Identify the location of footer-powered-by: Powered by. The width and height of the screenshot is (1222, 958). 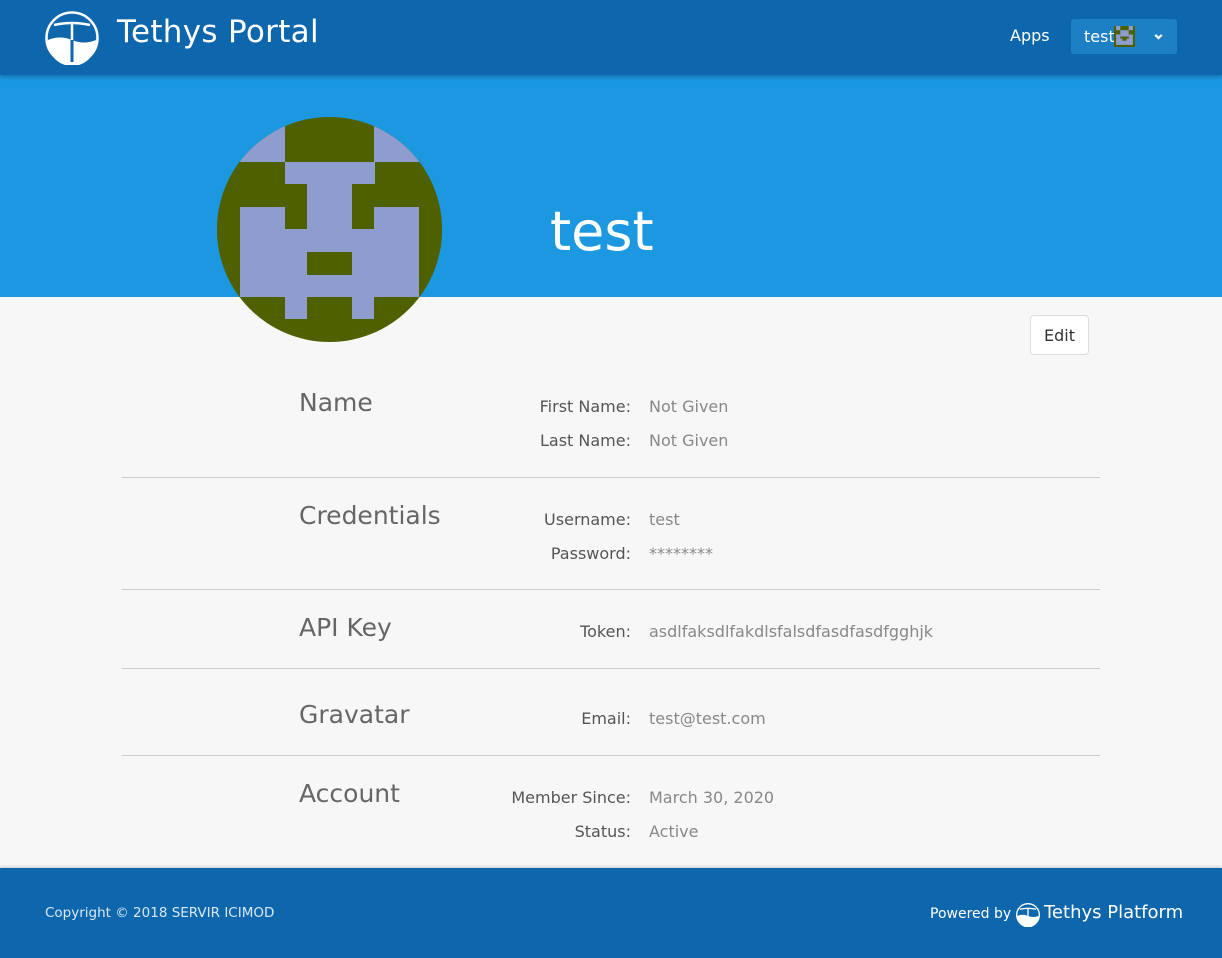
(971, 914).